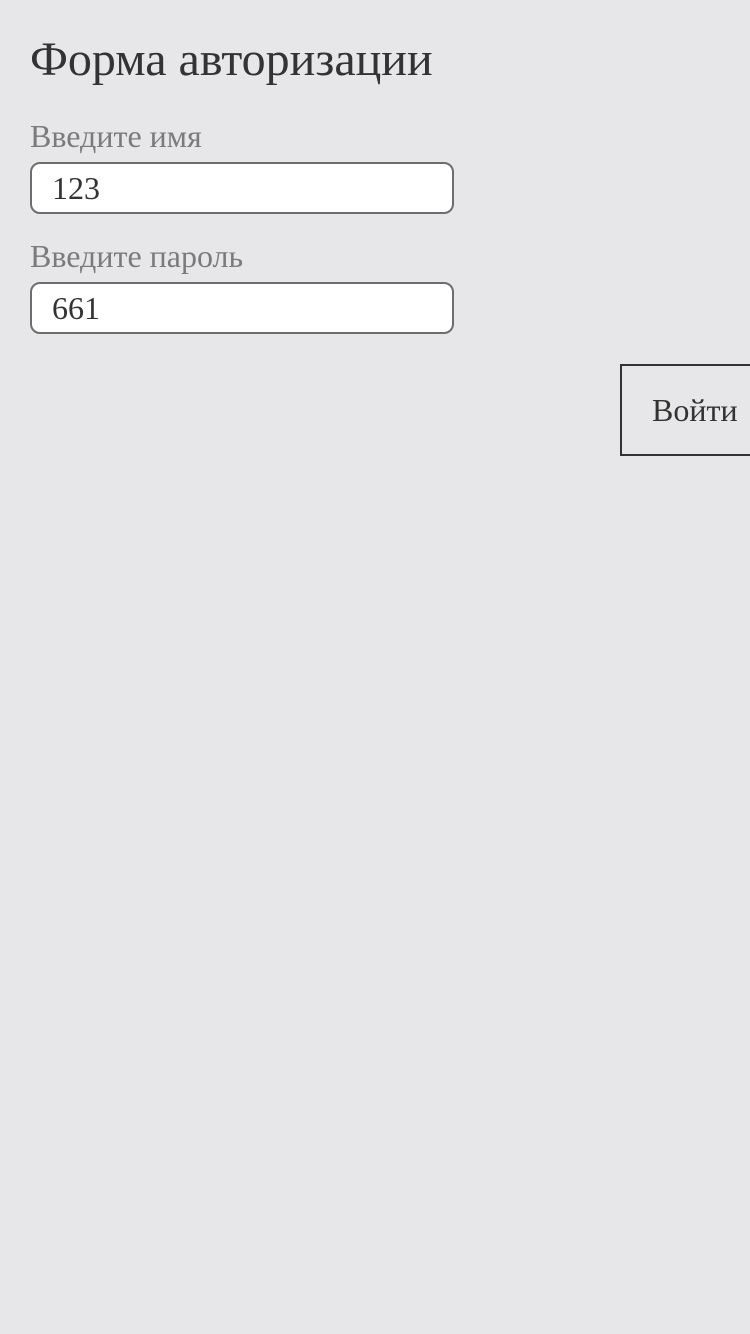 Image resolution: width=750 pixels, height=1334 pixels. I want to click on password-input, so click(242, 308).